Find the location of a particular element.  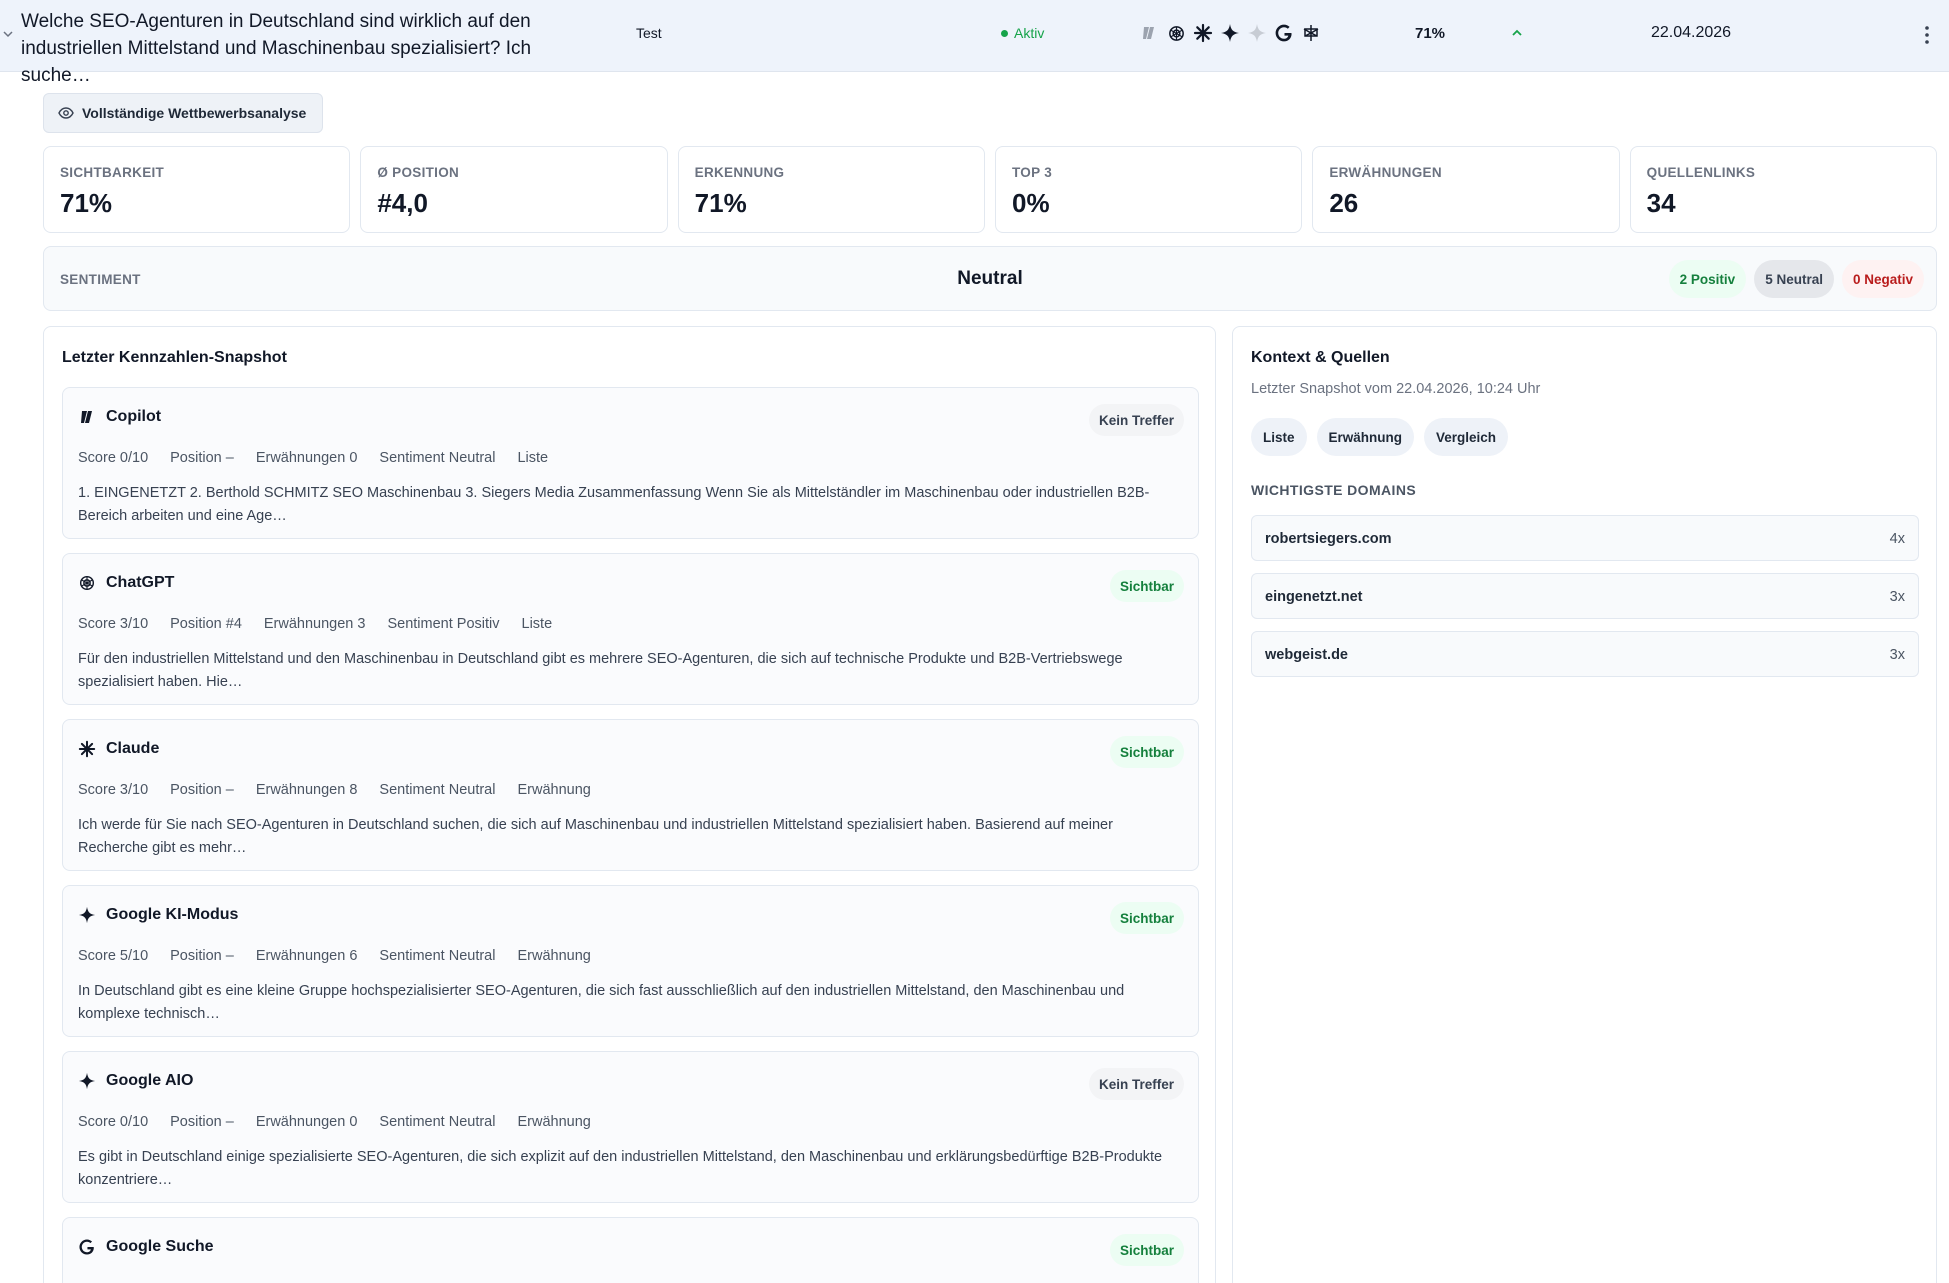

kpi-value: 34 is located at coordinates (1661, 203).